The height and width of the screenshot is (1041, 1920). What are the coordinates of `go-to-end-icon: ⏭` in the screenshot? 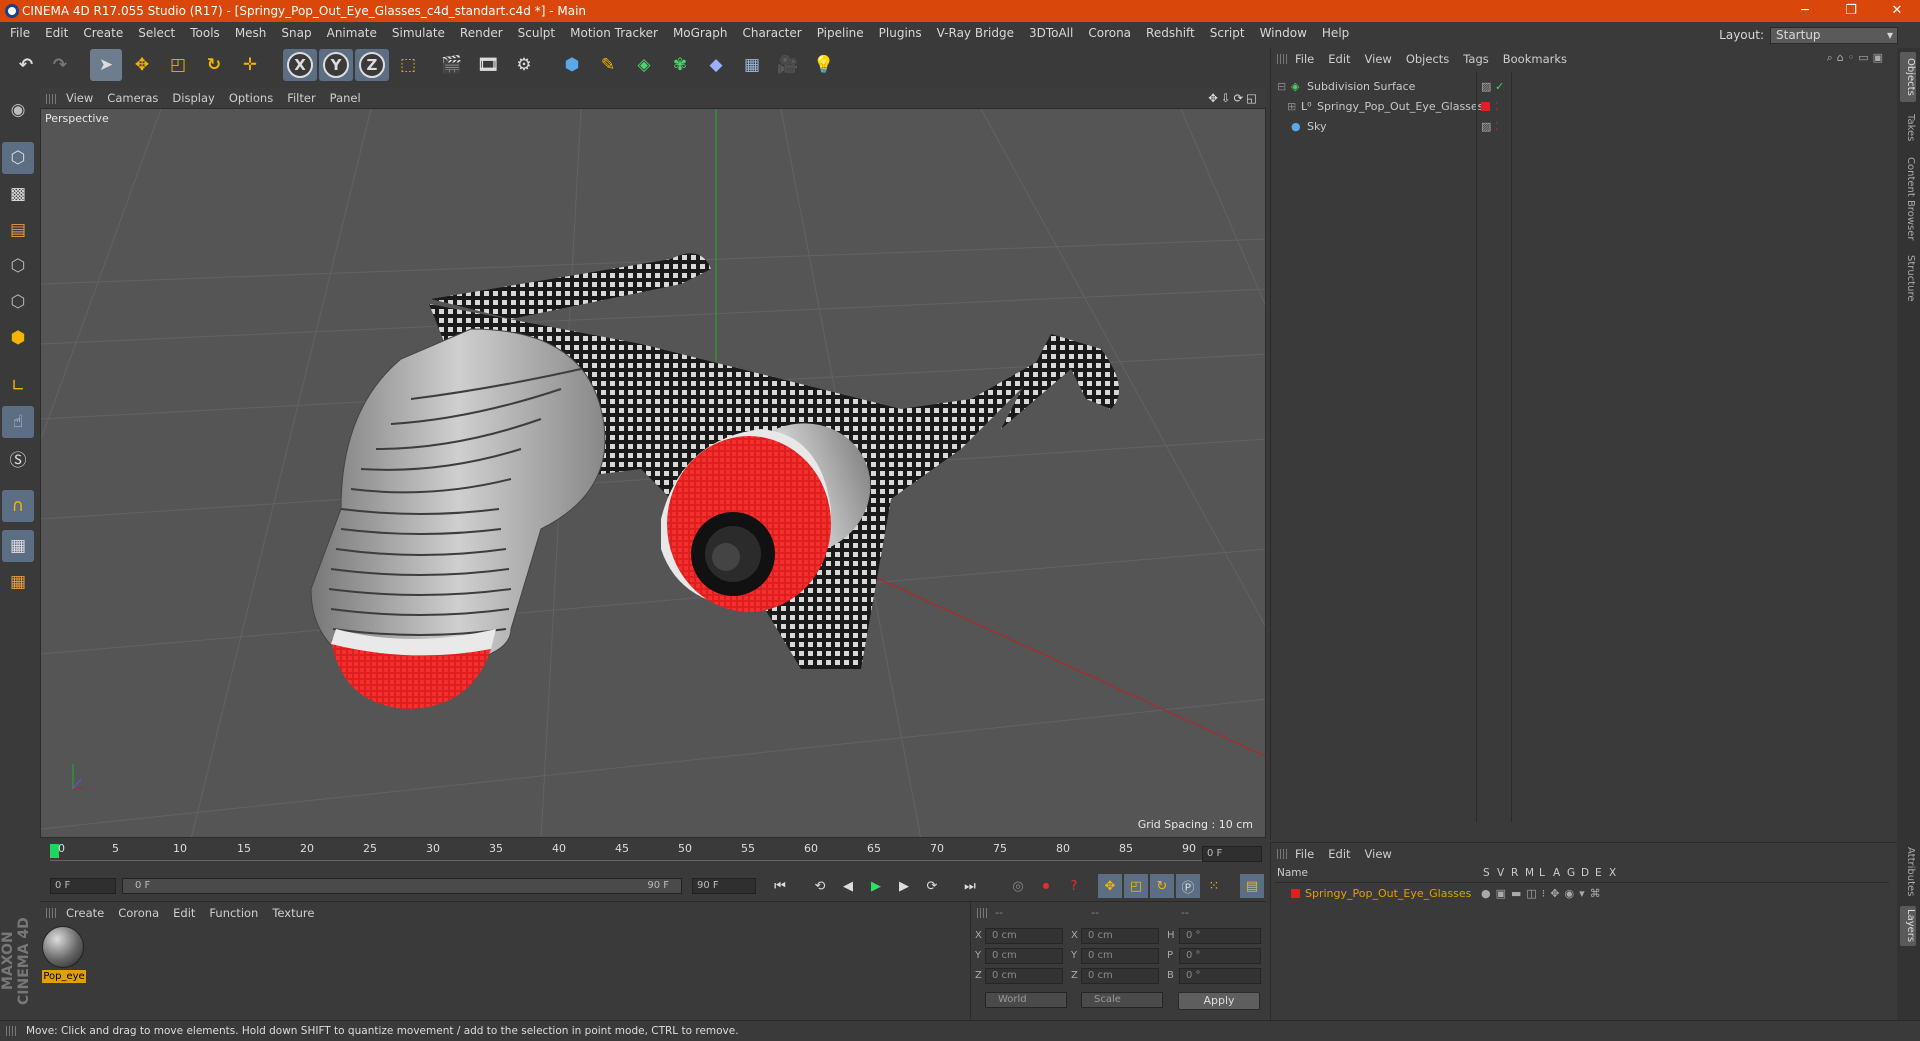 It's located at (970, 886).